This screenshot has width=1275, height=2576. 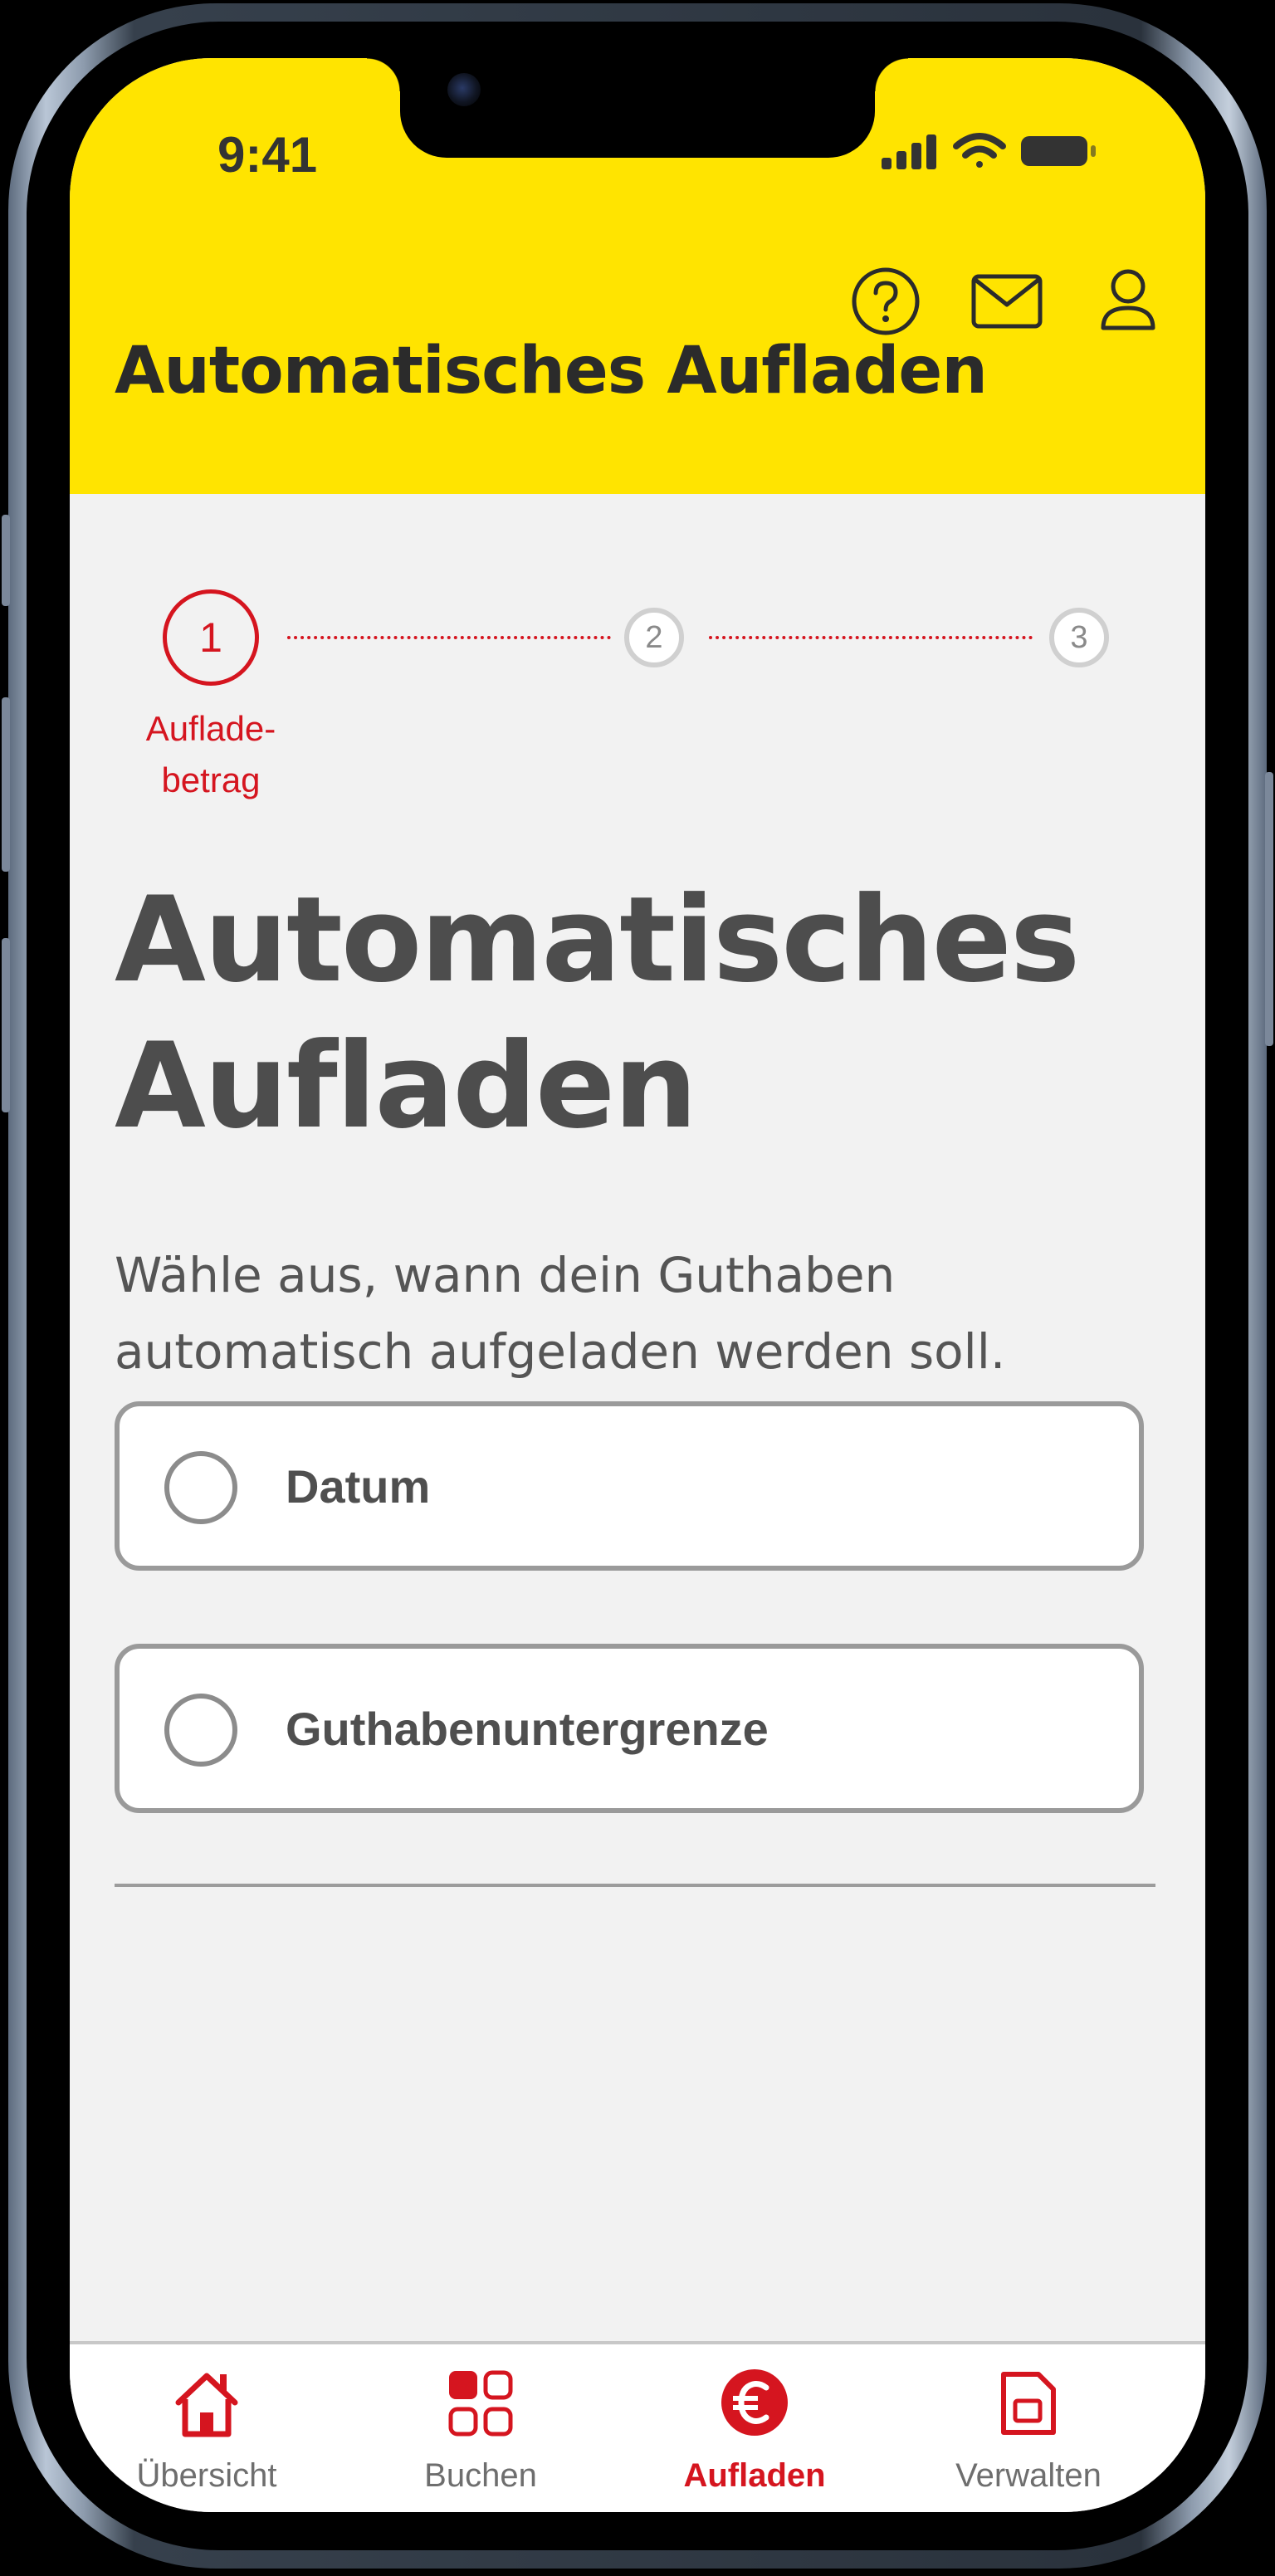 I want to click on radio-guthabenuntergrenze, so click(x=200, y=1730).